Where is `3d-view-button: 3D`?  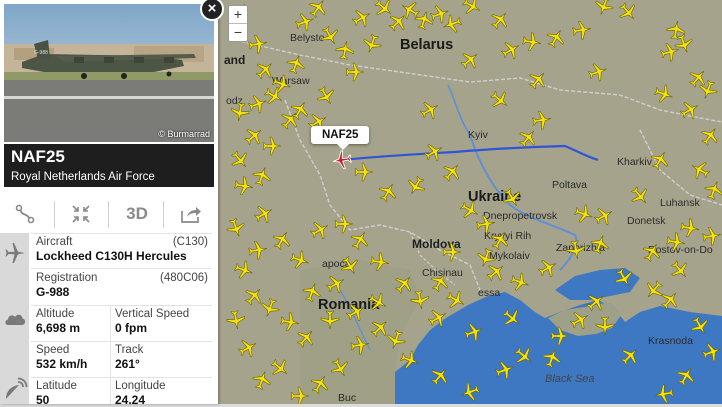 3d-view-button: 3D is located at coordinates (137, 214).